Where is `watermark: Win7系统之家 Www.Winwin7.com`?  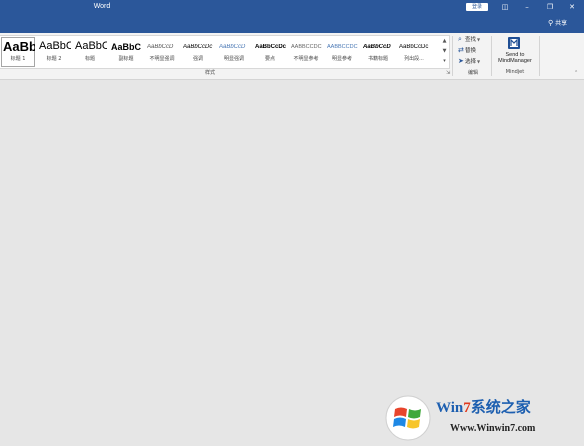
watermark: Win7系统之家 Www.Winwin7.com is located at coordinates (482, 419).